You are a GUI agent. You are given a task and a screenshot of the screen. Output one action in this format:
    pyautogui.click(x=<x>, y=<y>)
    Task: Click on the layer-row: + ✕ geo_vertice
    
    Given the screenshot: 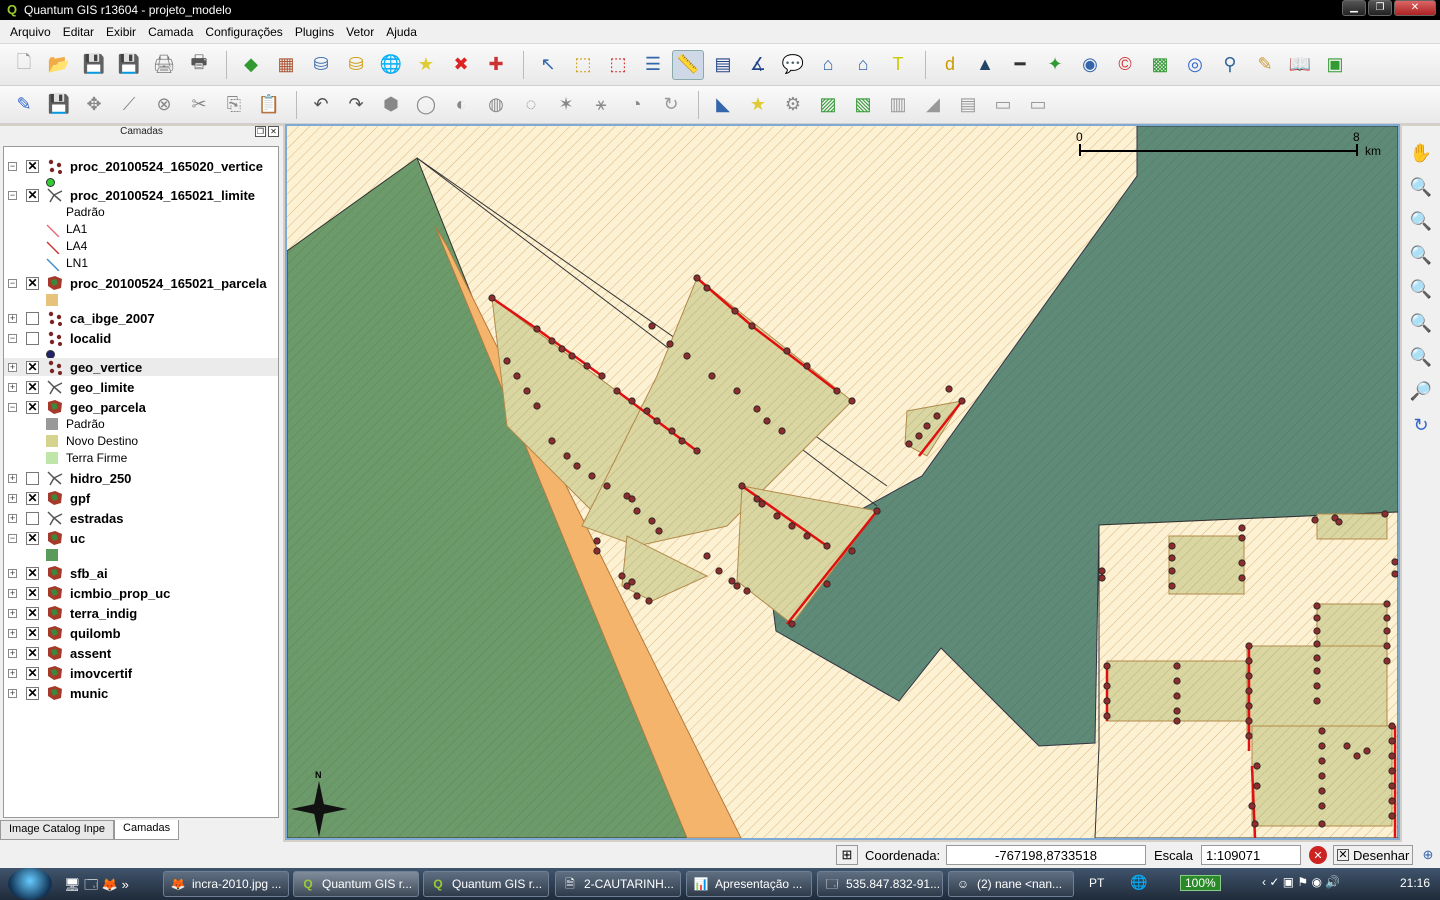 What is the action you would take?
    pyautogui.click(x=141, y=367)
    